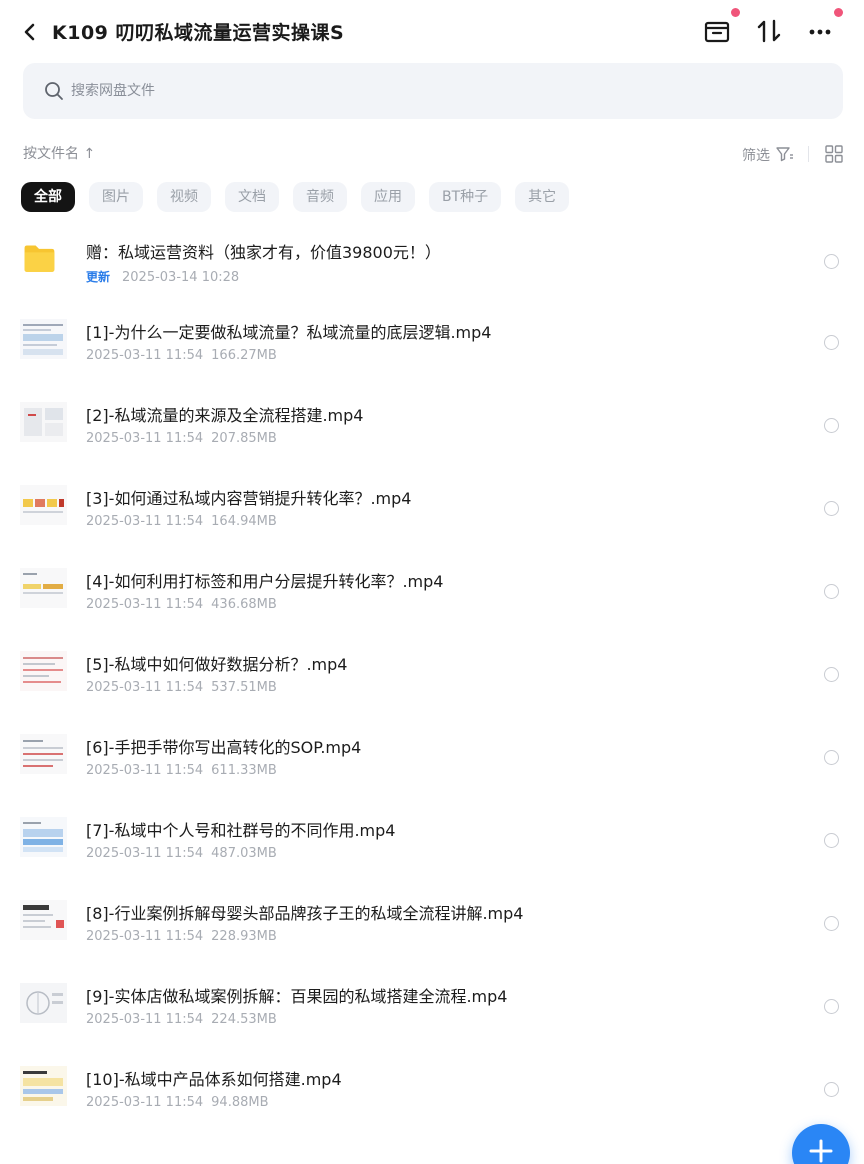 This screenshot has height=1164, width=864. Describe the element at coordinates (225, 415) in the screenshot. I see `file-name: [2]-私域流量的来源及全流程搭建.mp4` at that location.